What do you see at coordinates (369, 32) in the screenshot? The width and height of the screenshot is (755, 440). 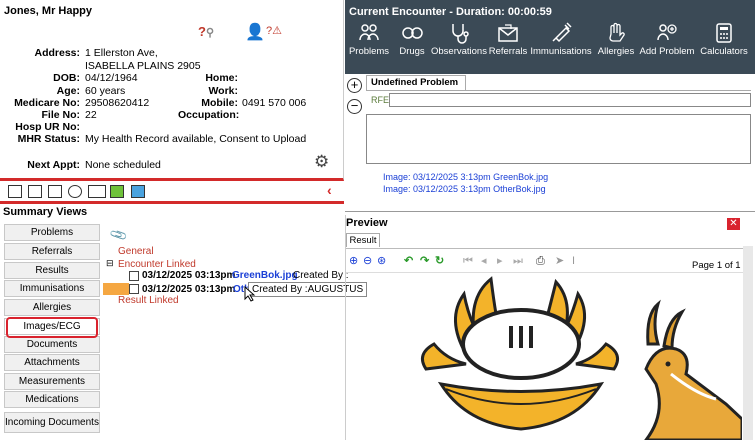 I see `problems-icon` at bounding box center [369, 32].